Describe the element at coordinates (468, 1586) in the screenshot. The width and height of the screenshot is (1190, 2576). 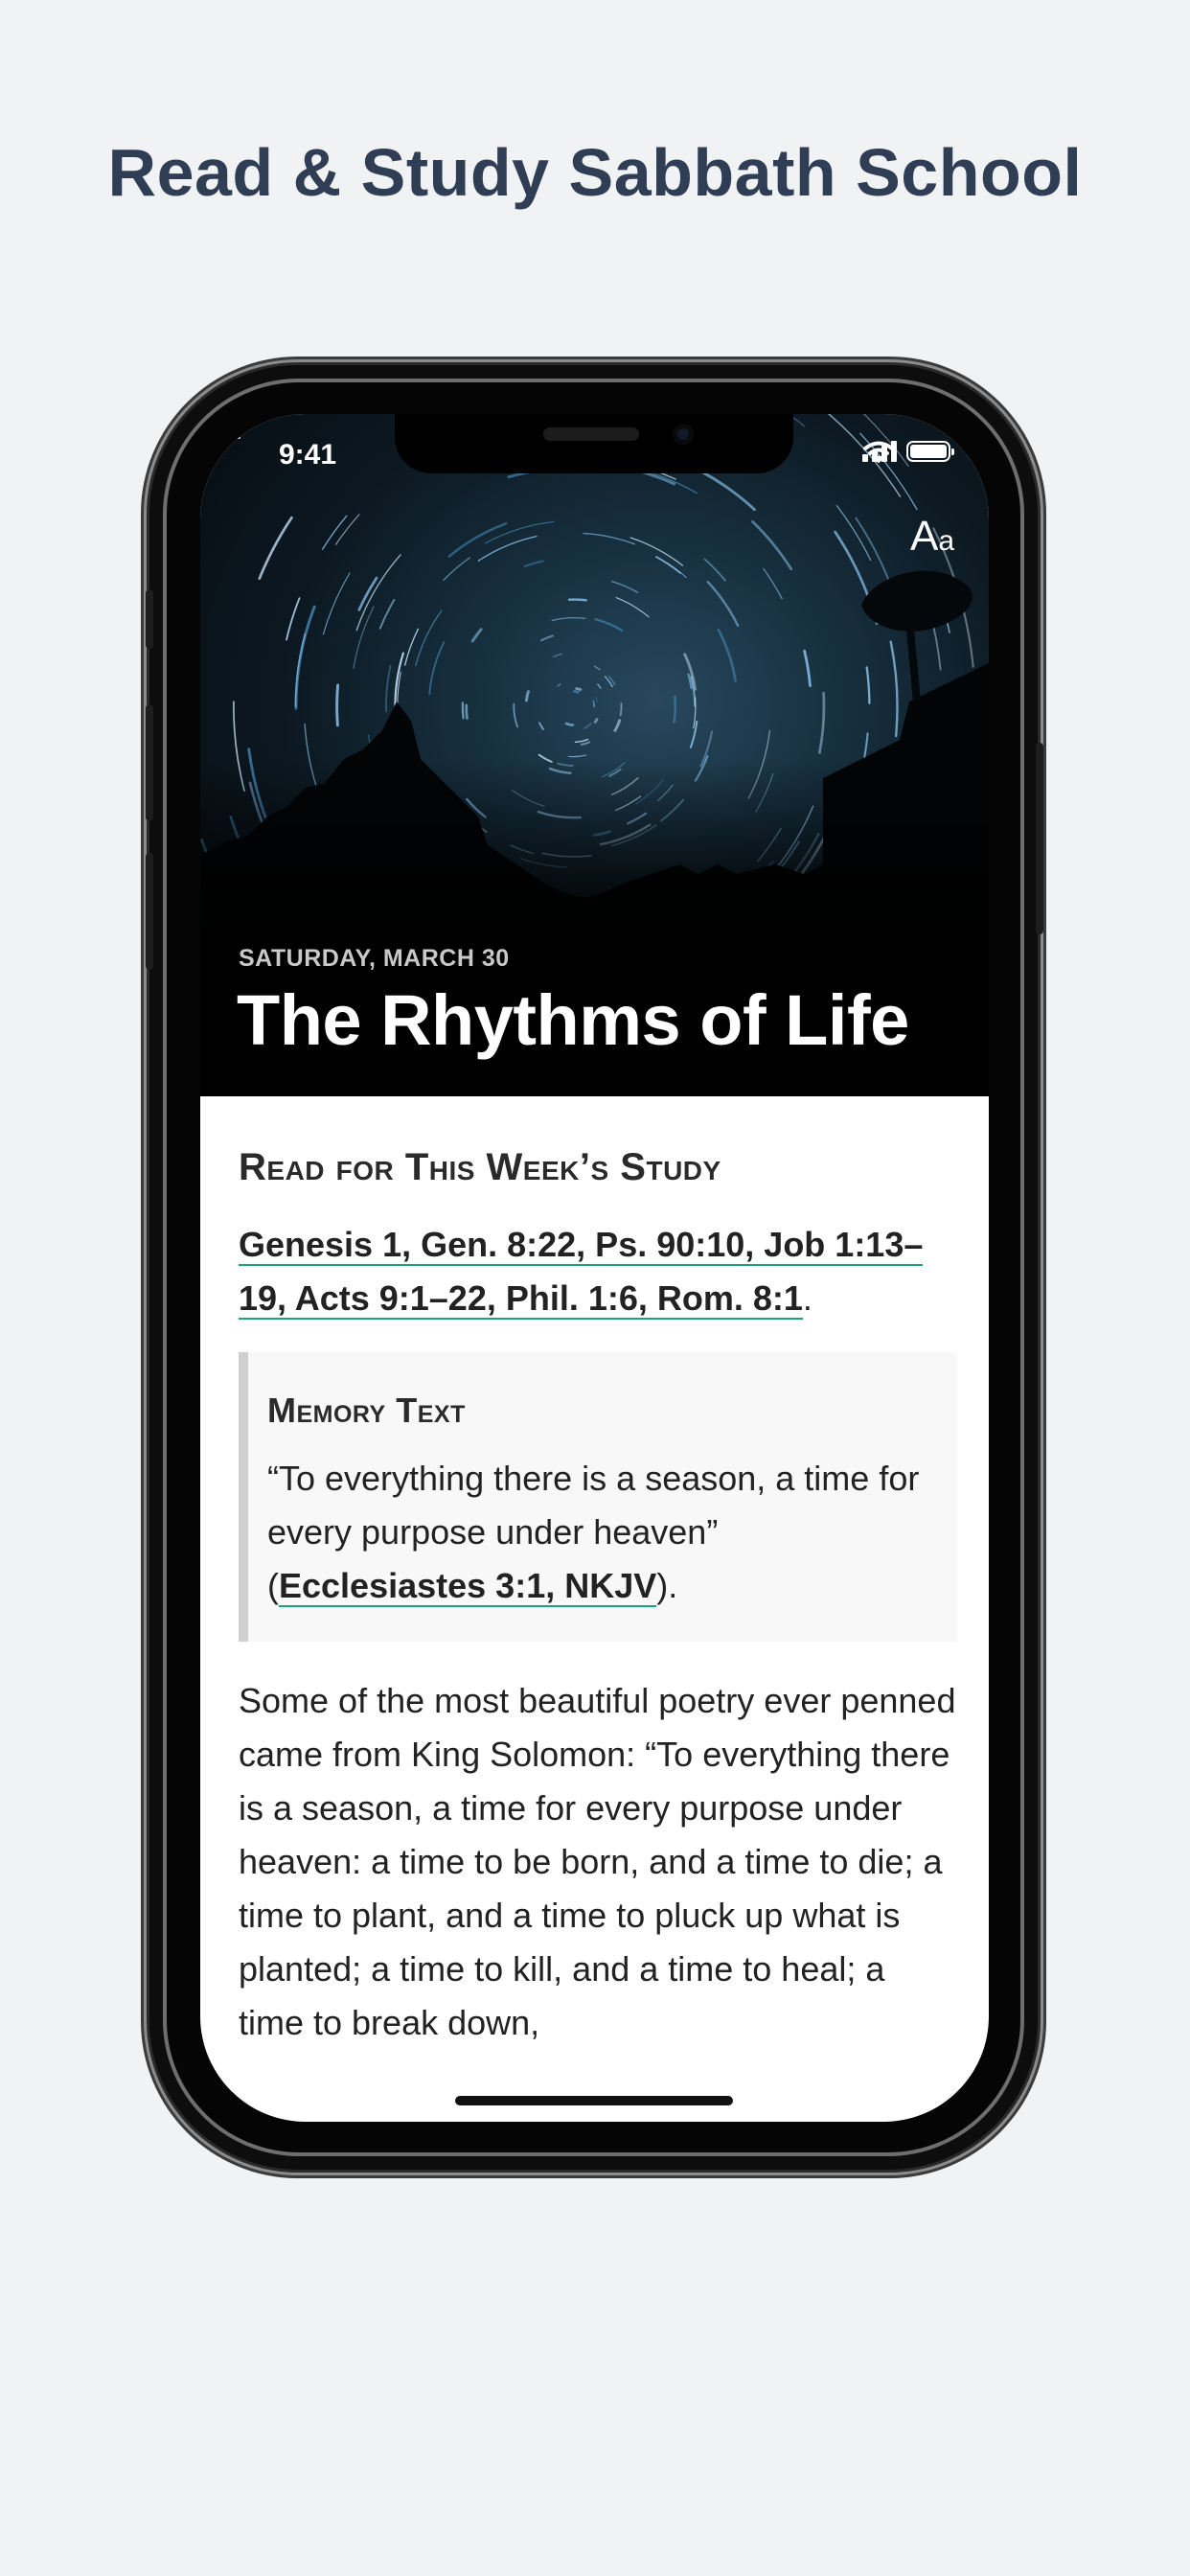
I see `scripture-link-ecclesiastes: Ecclesiastes 3:1, NKJV` at that location.